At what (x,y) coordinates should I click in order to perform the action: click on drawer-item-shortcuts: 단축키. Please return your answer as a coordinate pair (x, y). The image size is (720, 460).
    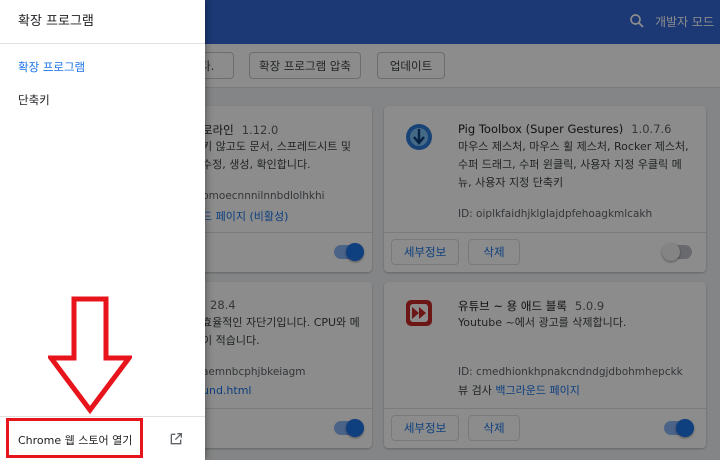
    Looking at the image, I should click on (34, 100).